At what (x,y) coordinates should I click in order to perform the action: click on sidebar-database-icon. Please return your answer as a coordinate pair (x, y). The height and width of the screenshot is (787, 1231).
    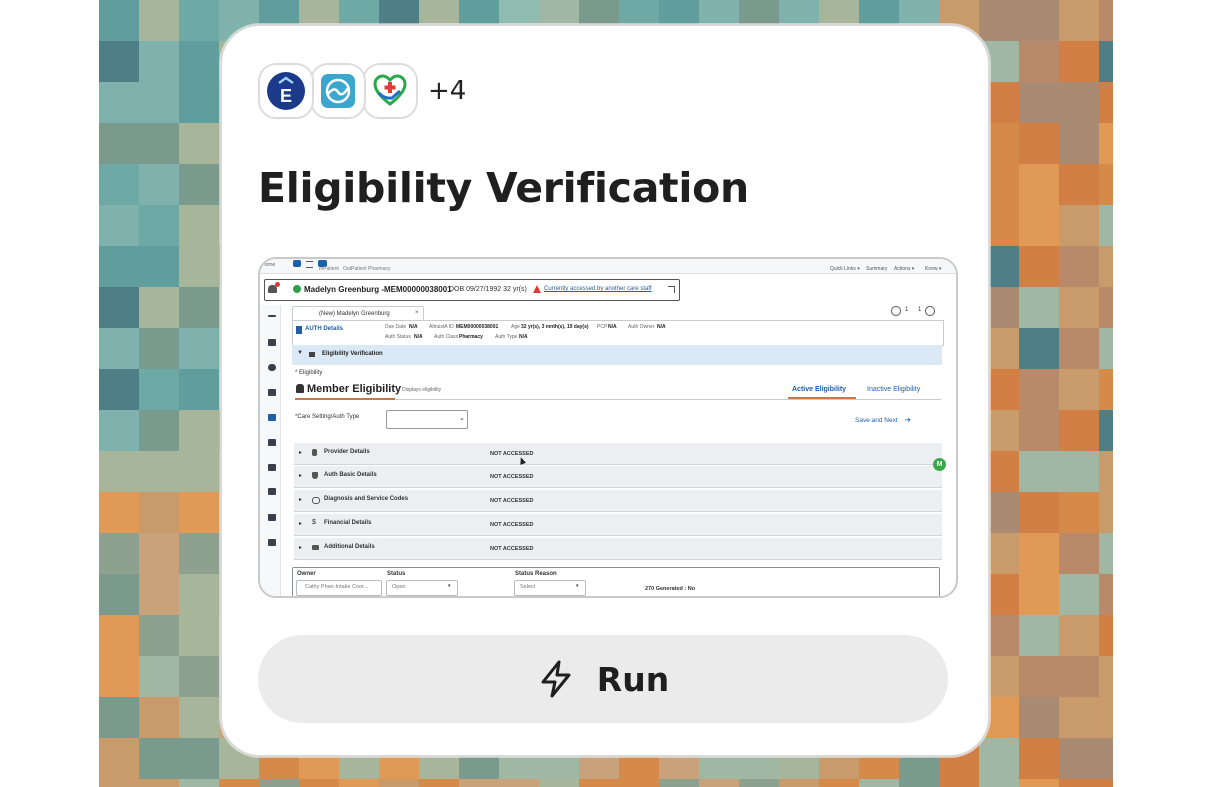
    Looking at the image, I should click on (272, 367).